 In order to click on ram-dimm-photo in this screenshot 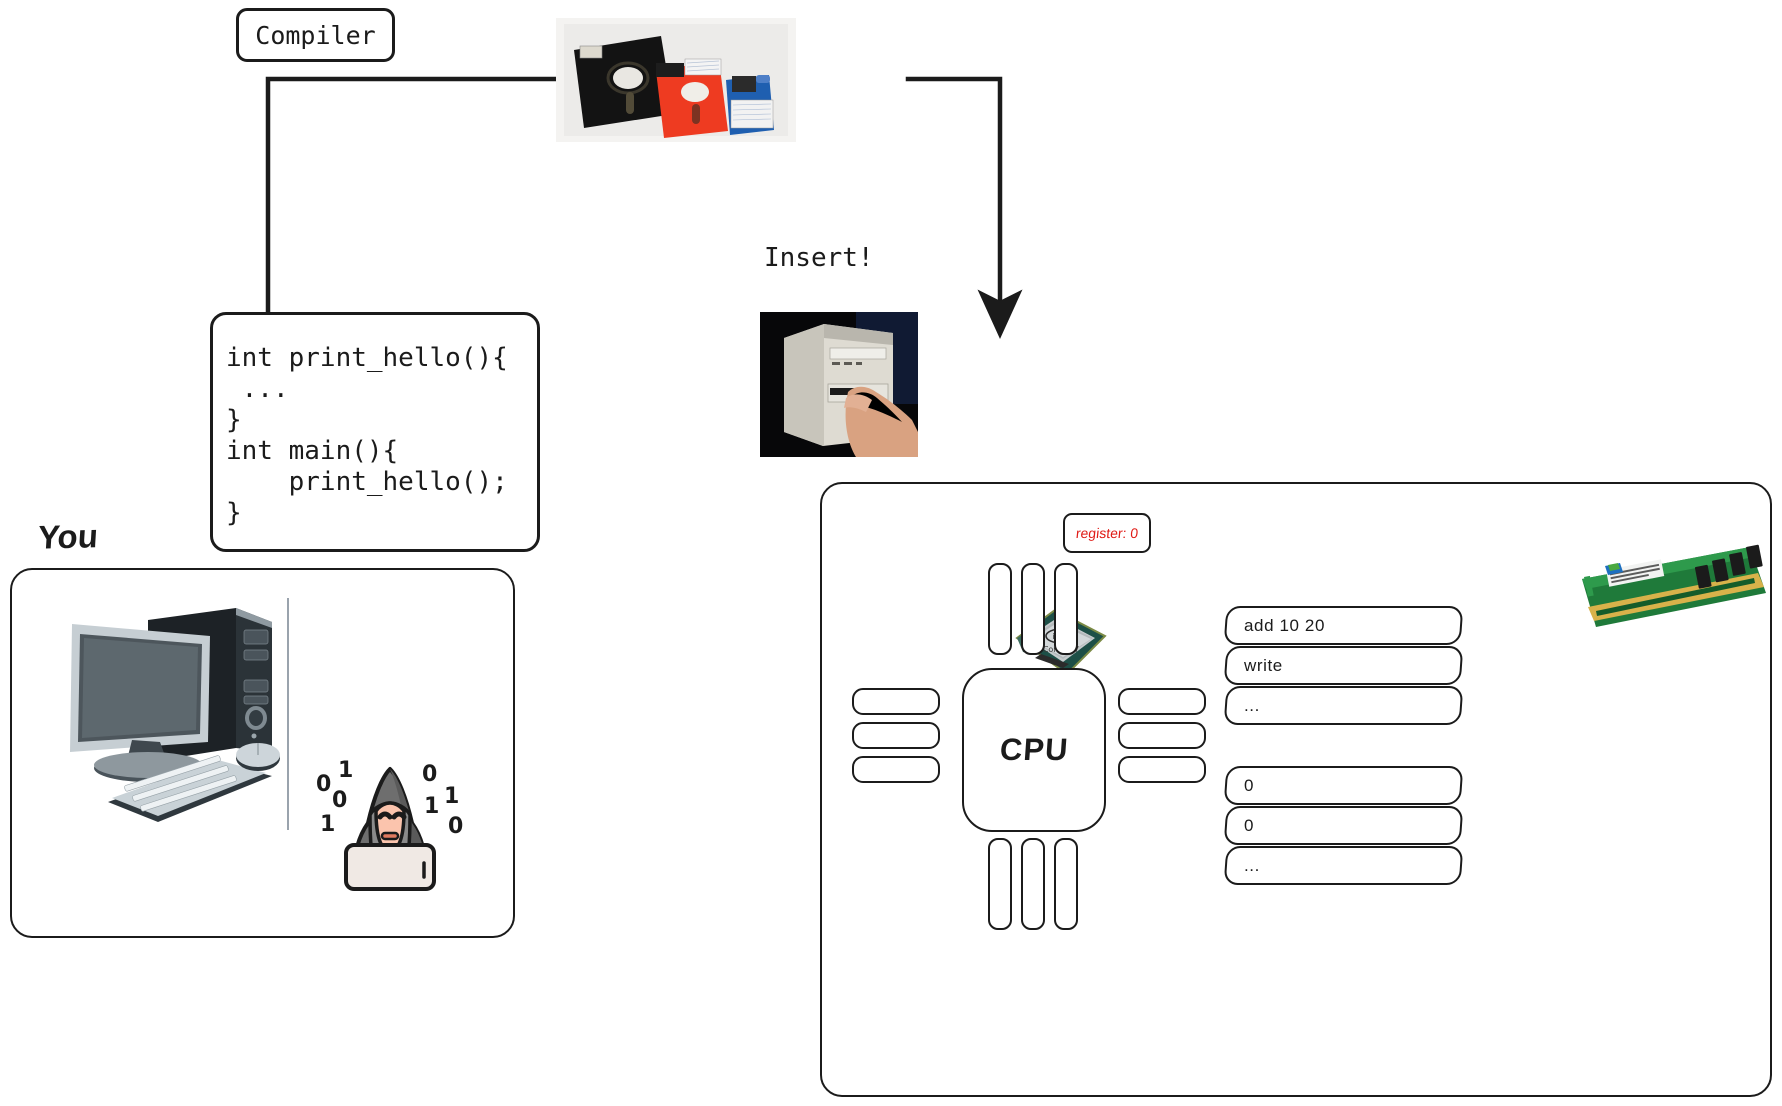, I will do `click(1673, 589)`.